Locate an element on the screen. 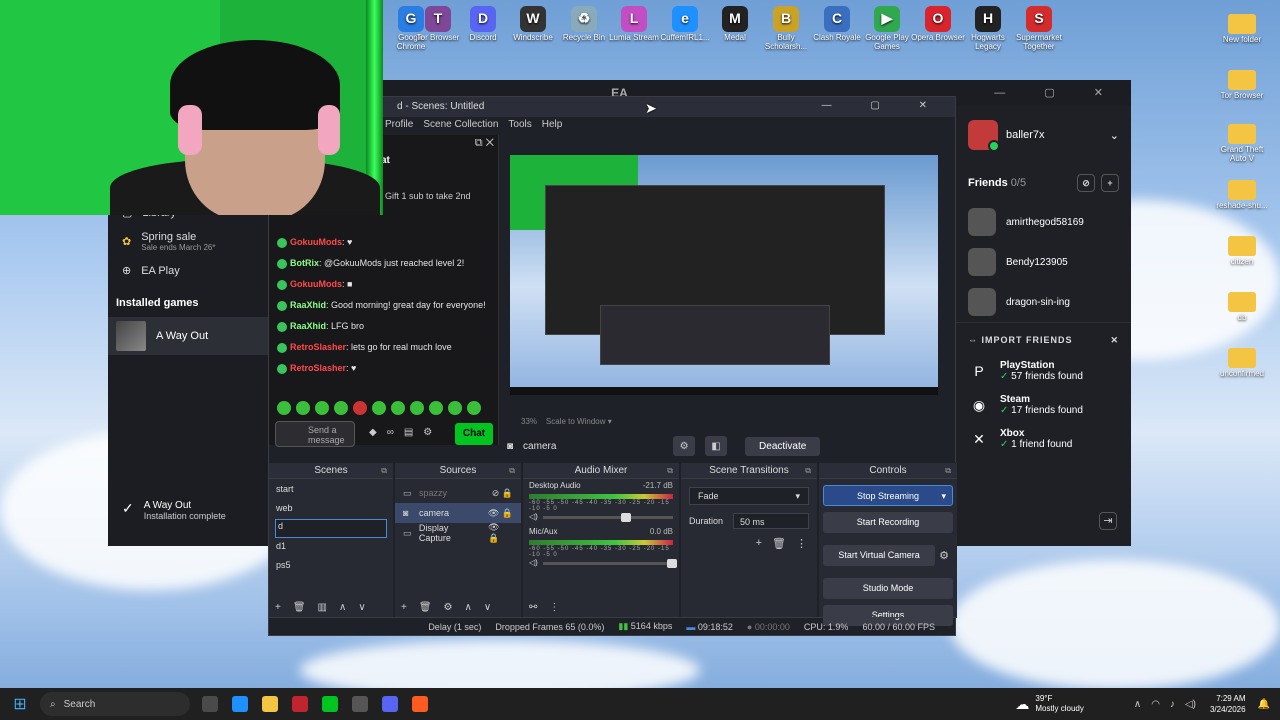  microphone-icon: ♪ is located at coordinates (1172, 704).